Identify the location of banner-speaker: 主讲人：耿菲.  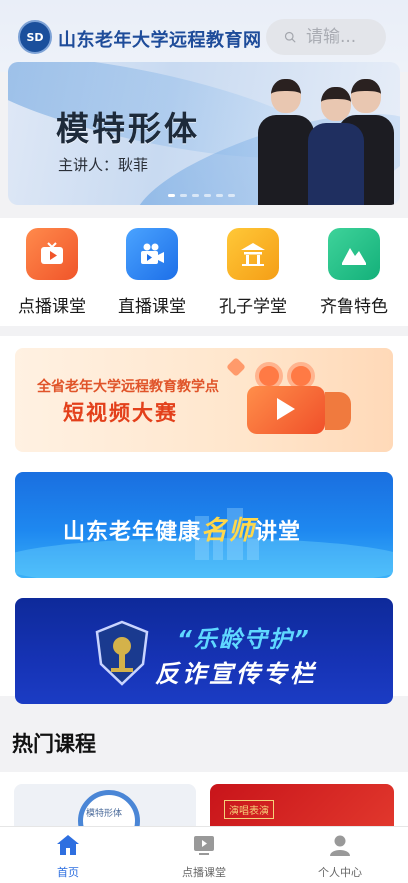
(103, 165).